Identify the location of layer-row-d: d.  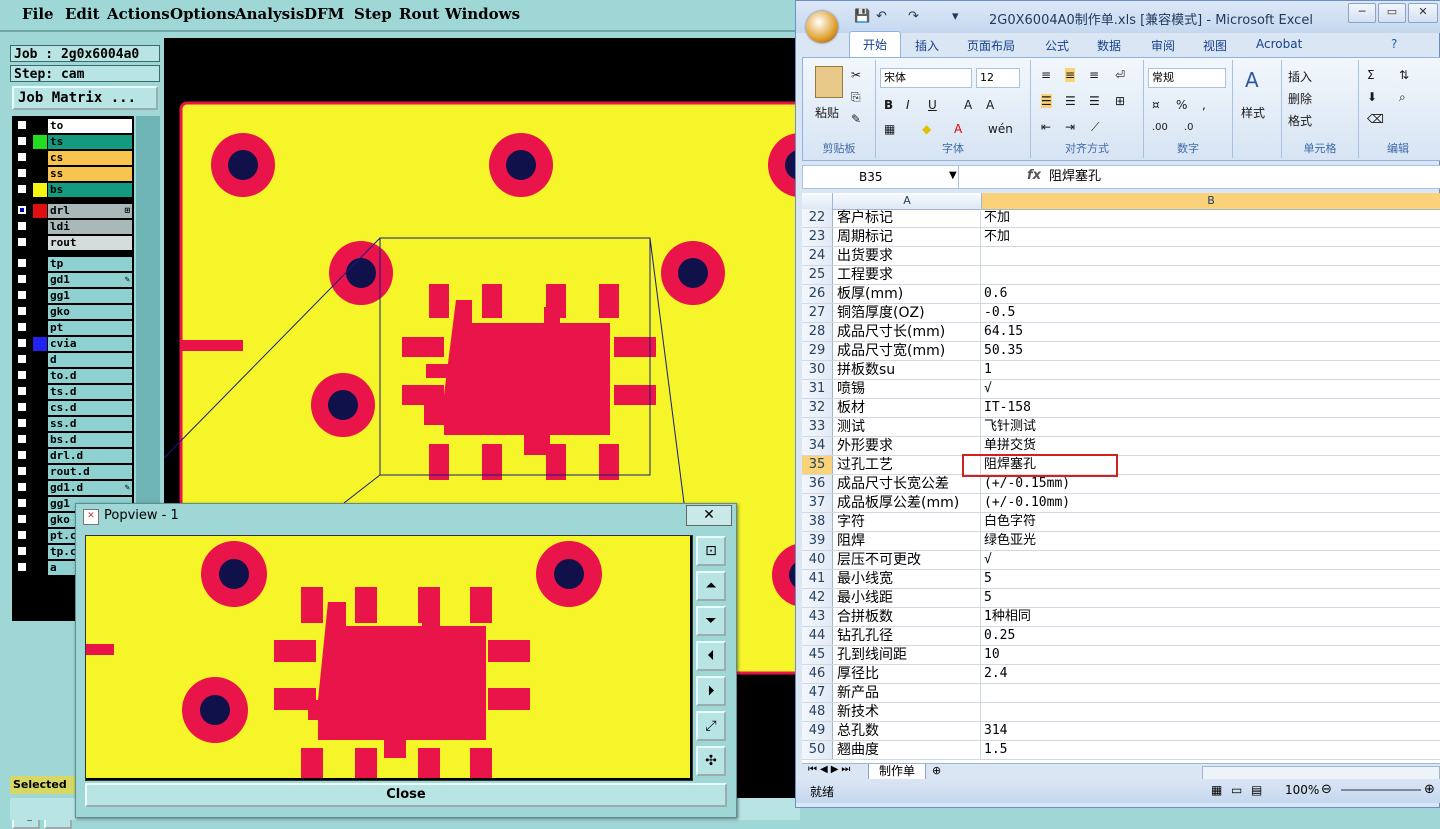
(73, 360).